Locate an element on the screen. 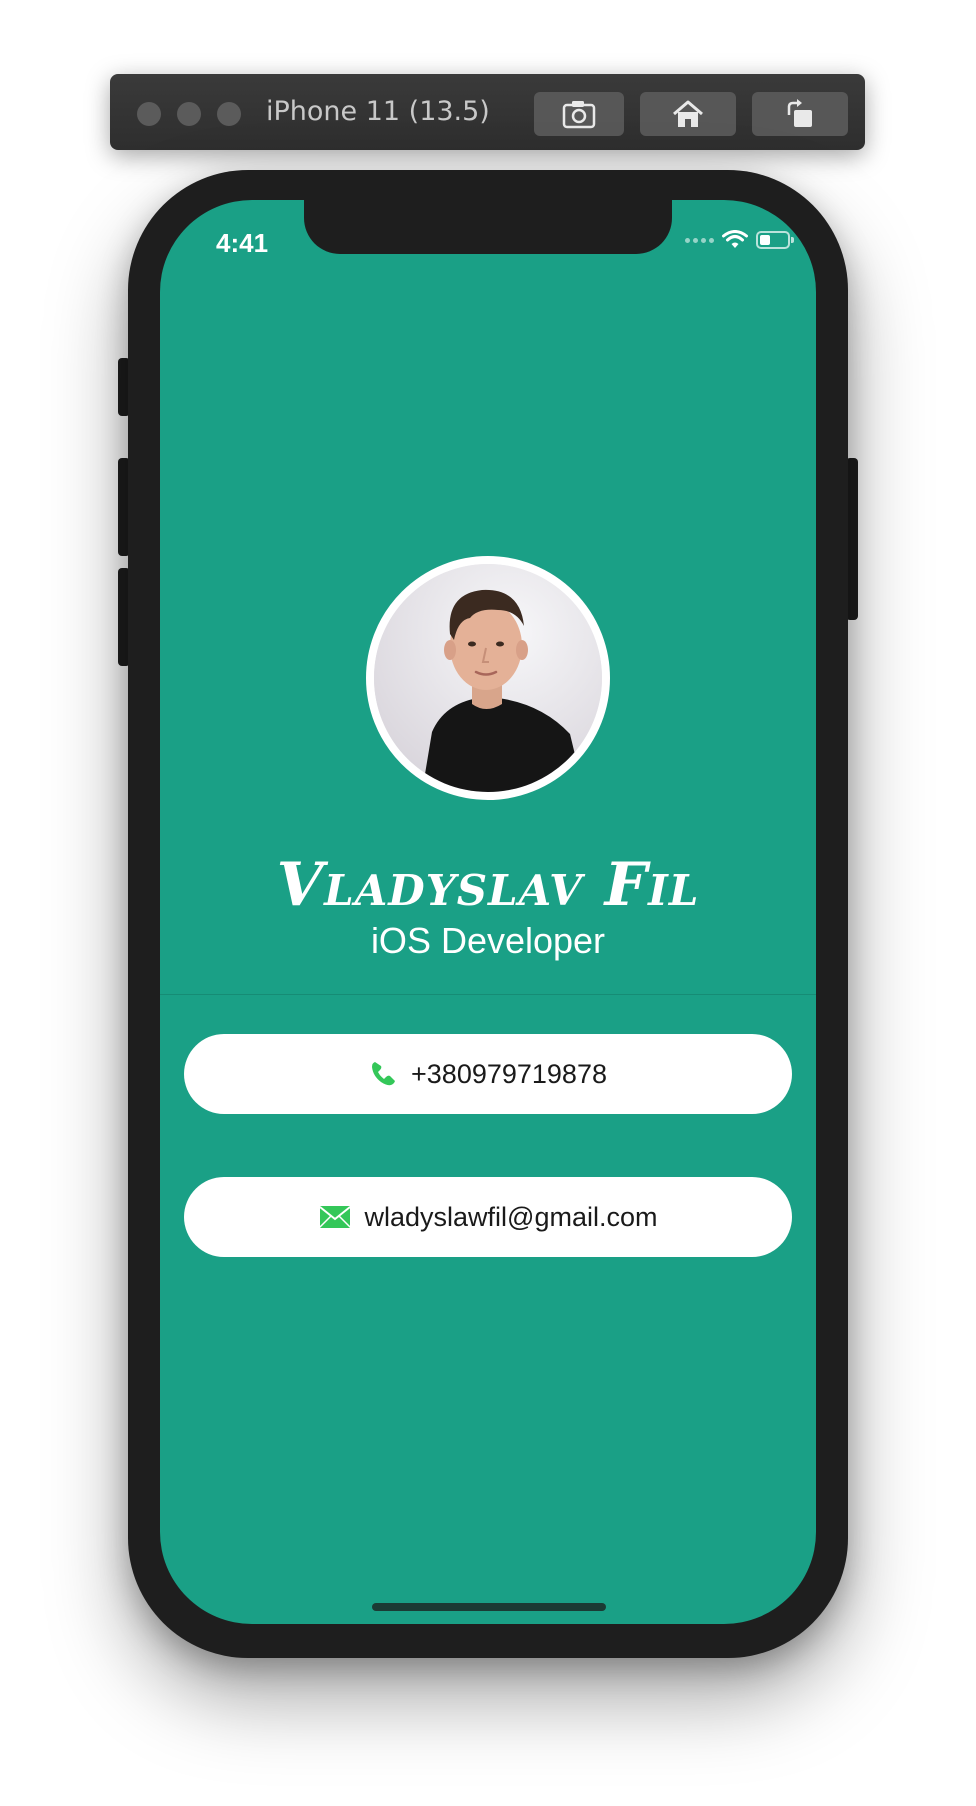  window-close-button is located at coordinates (149, 114).